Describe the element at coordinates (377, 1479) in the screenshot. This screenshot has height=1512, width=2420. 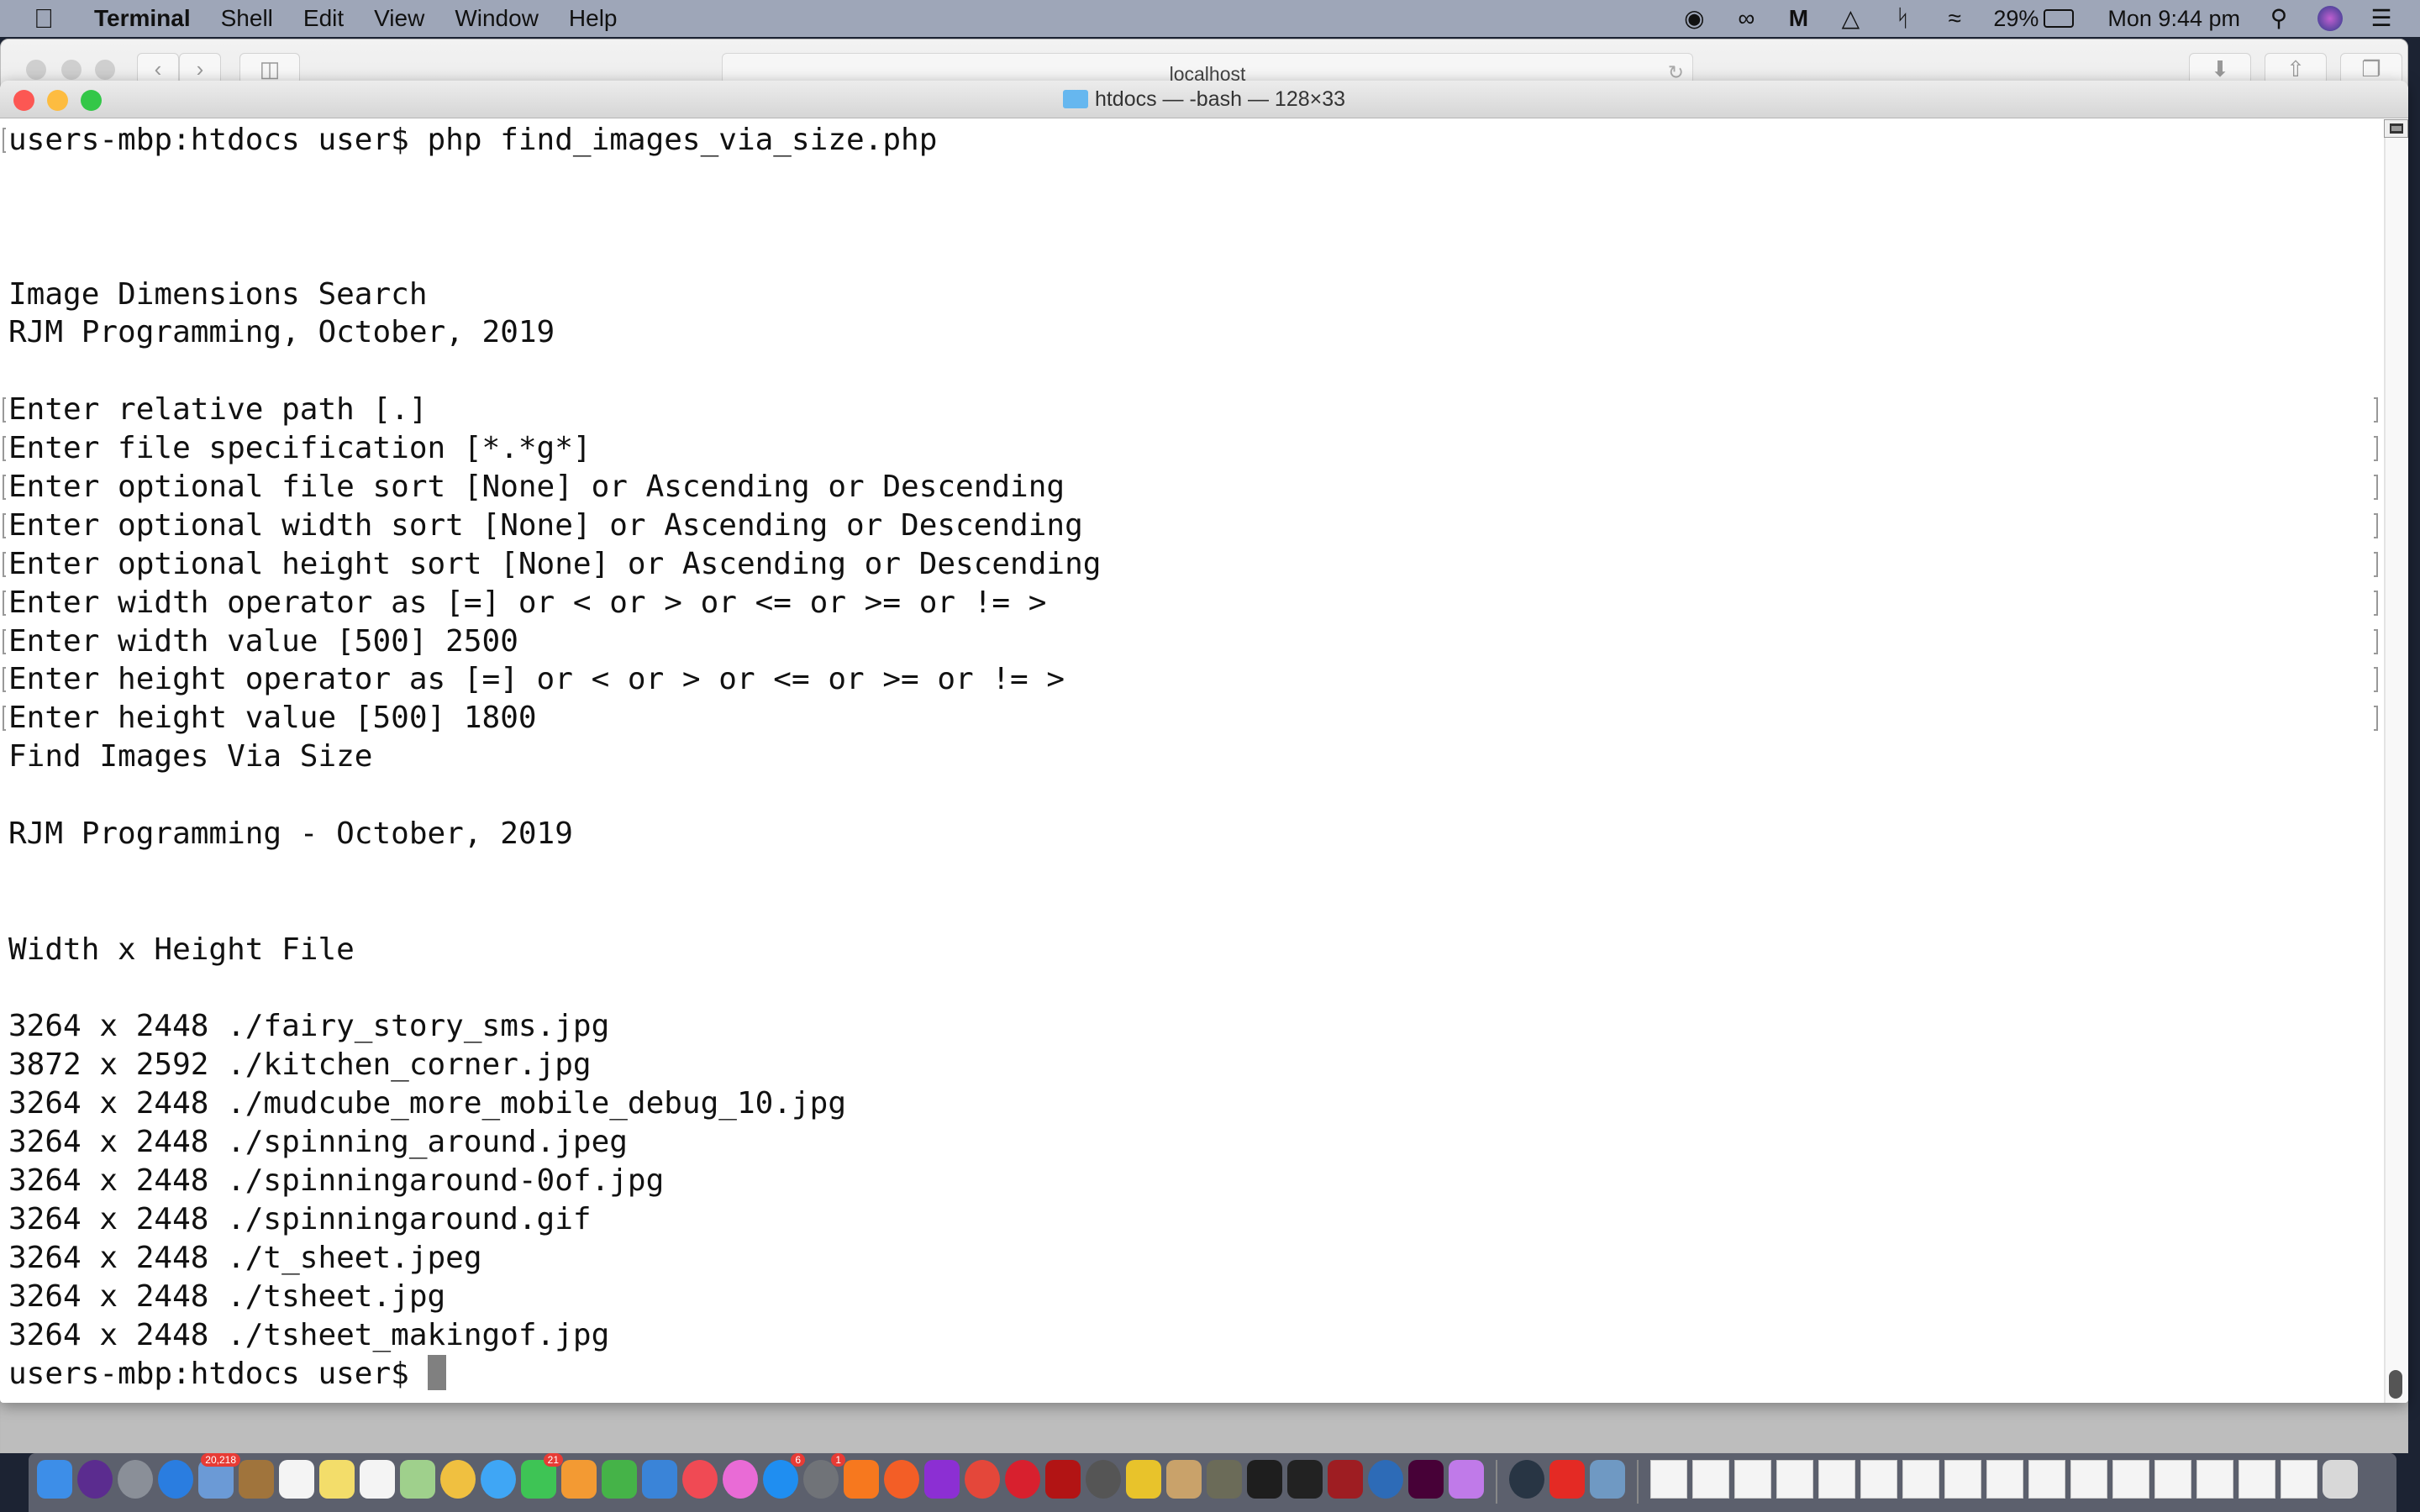
I see `reminders-icon` at that location.